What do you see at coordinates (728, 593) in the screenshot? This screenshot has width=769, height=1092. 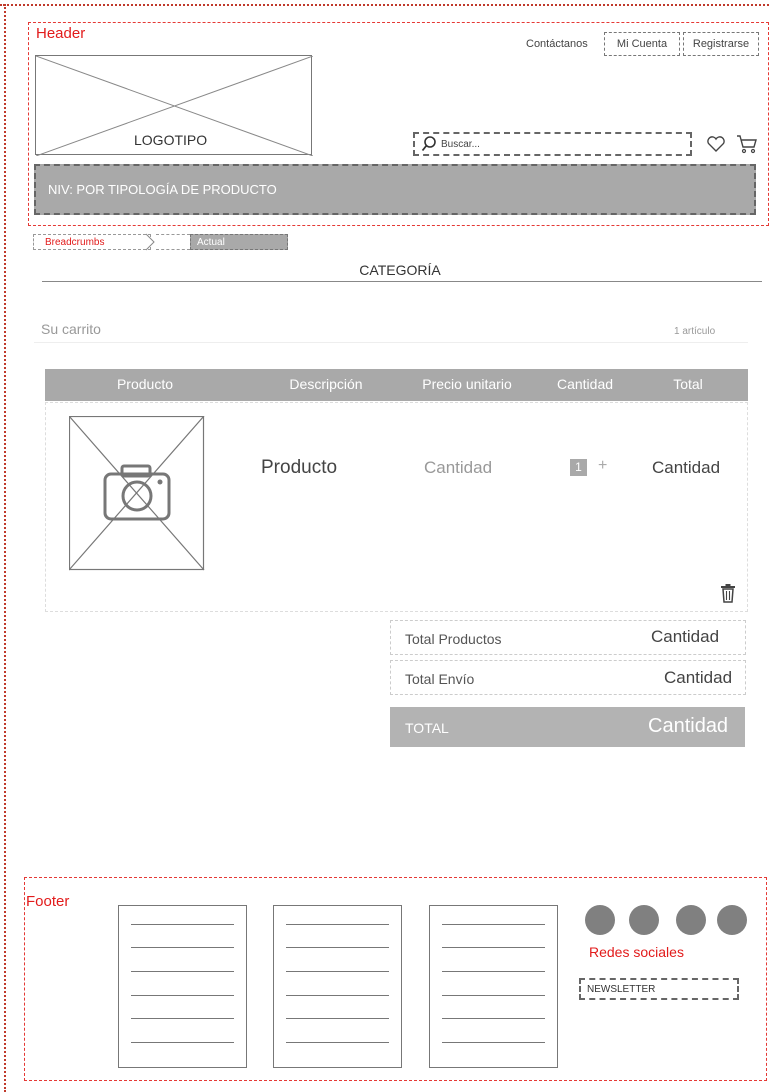 I see `trash-icon` at bounding box center [728, 593].